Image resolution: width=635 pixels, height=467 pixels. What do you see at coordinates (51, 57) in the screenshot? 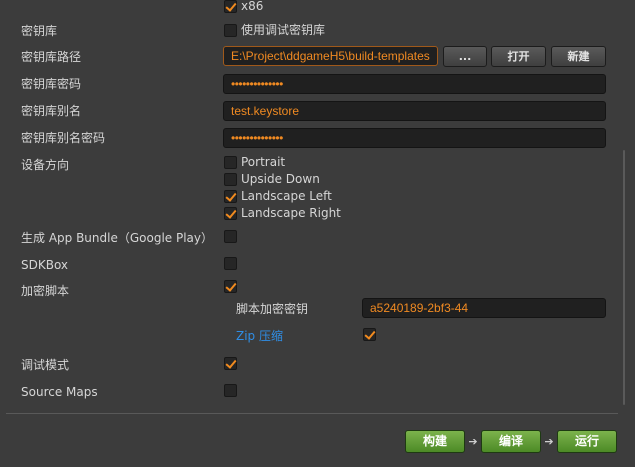
I see `keystore-path-label: 密钥库路径` at bounding box center [51, 57].